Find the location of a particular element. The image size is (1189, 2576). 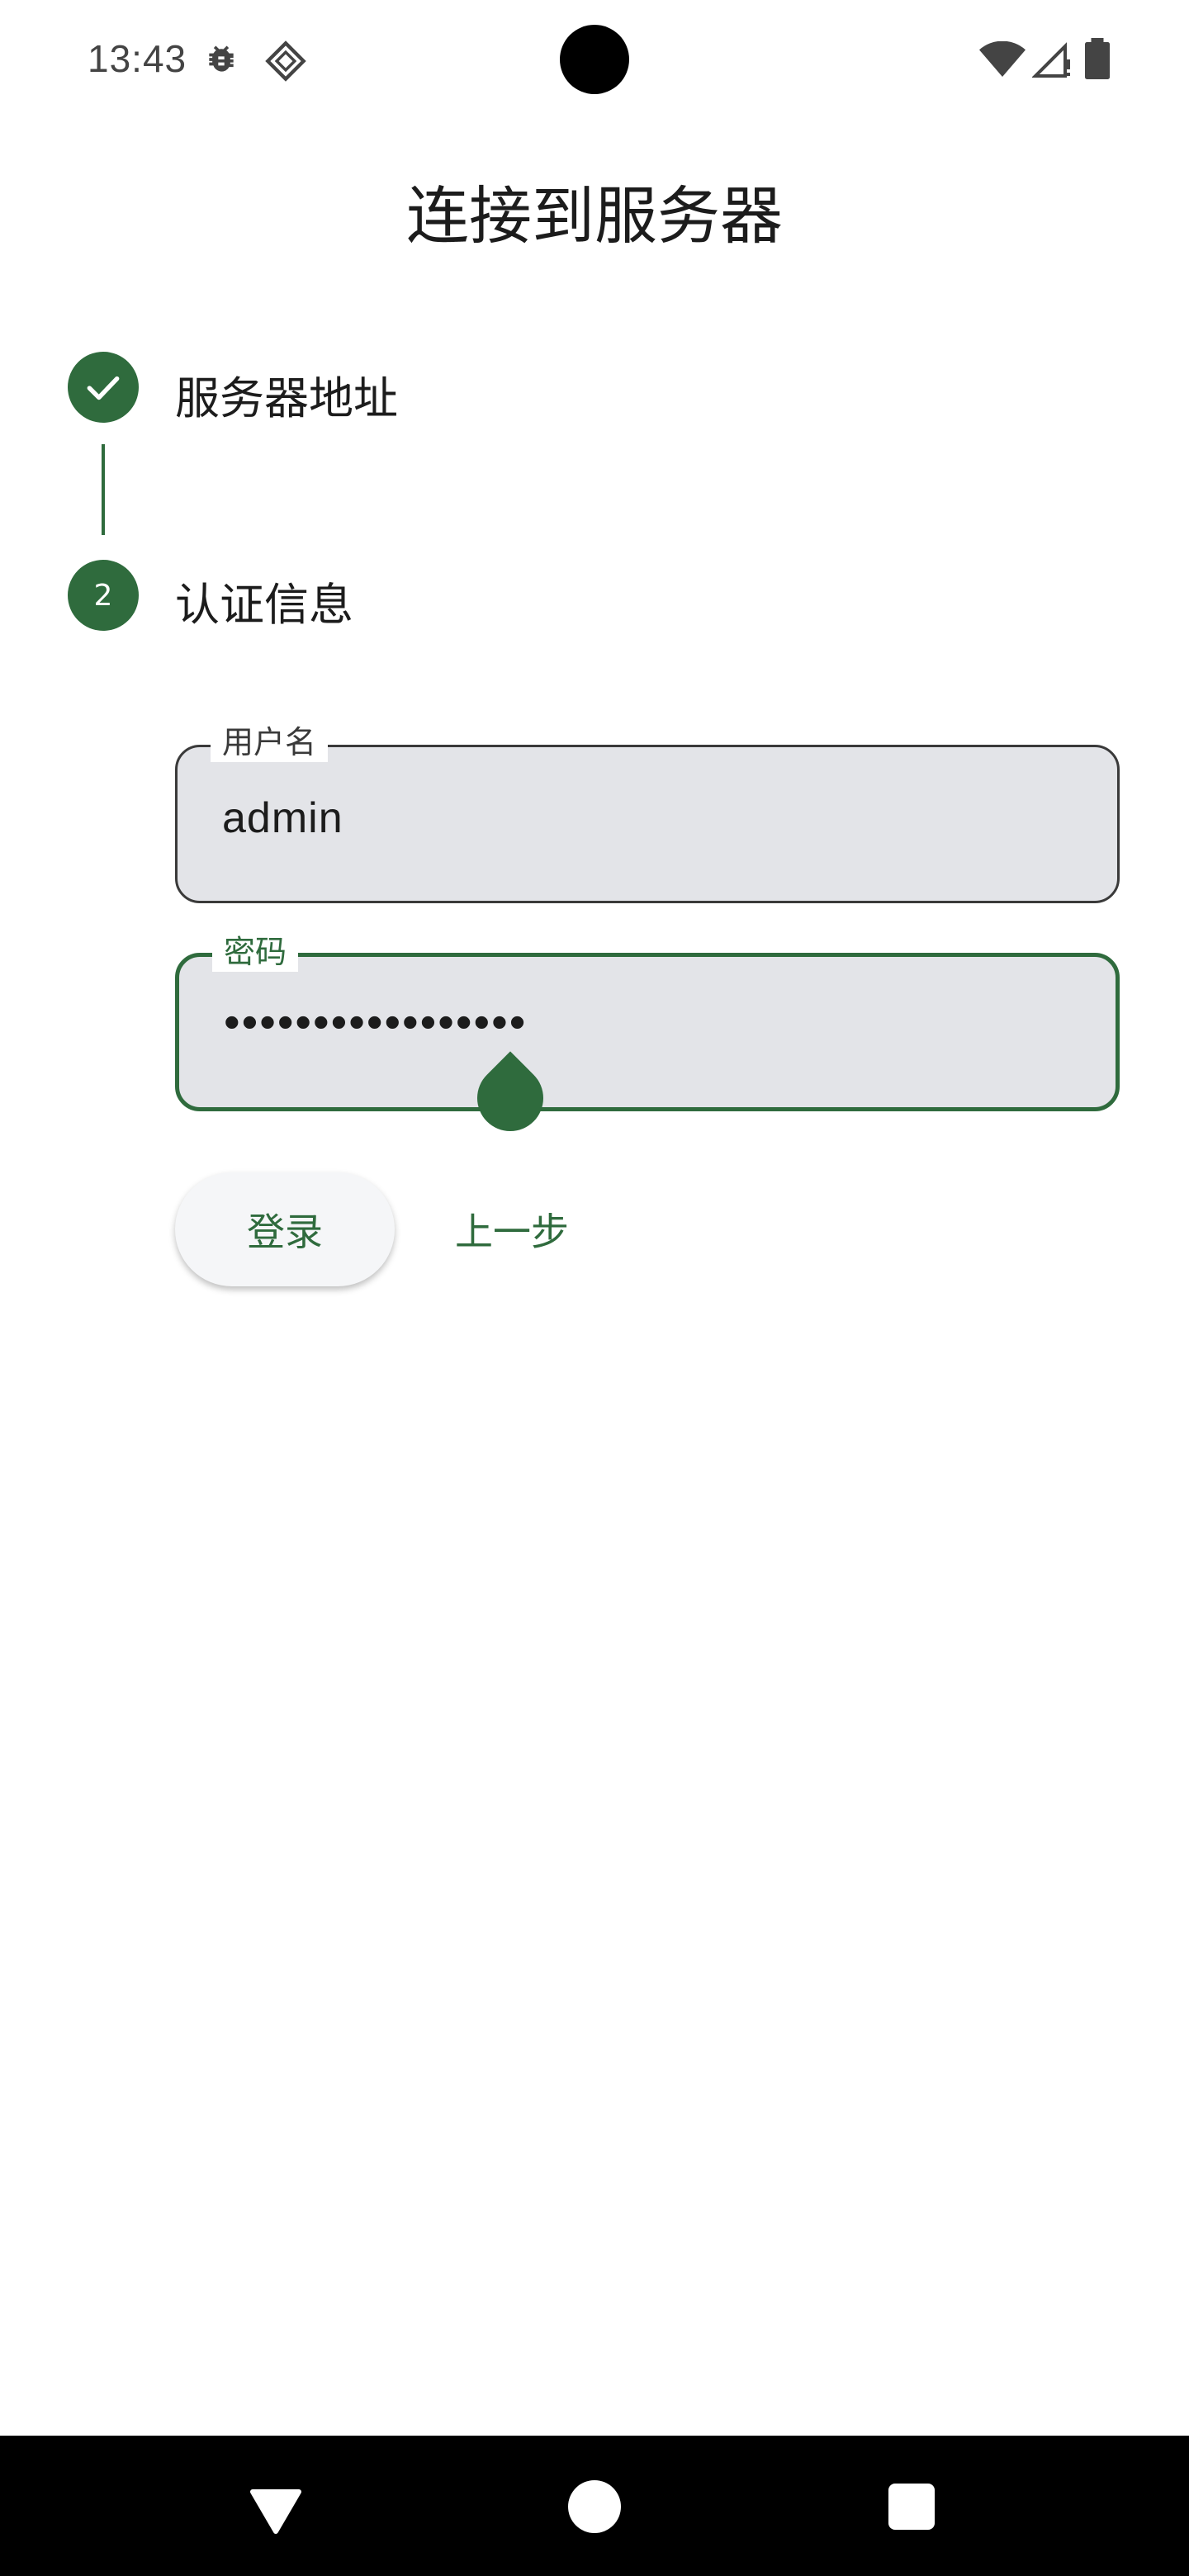

step-1-indicator is located at coordinates (103, 387).